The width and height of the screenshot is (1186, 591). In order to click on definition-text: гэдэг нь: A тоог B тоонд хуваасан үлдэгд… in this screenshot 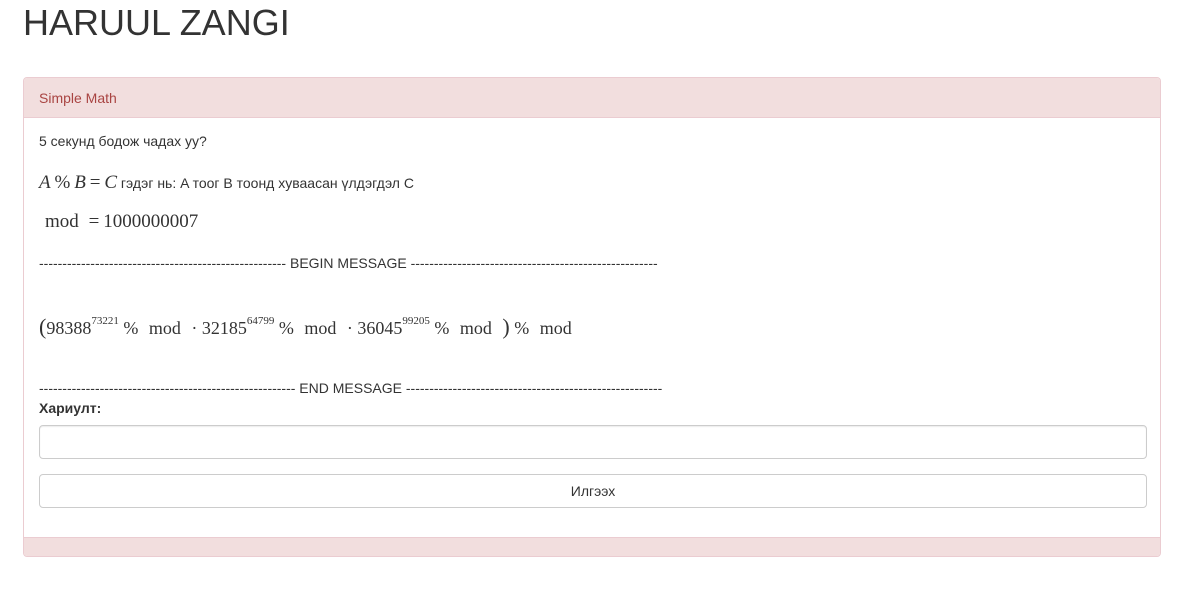, I will do `click(267, 183)`.